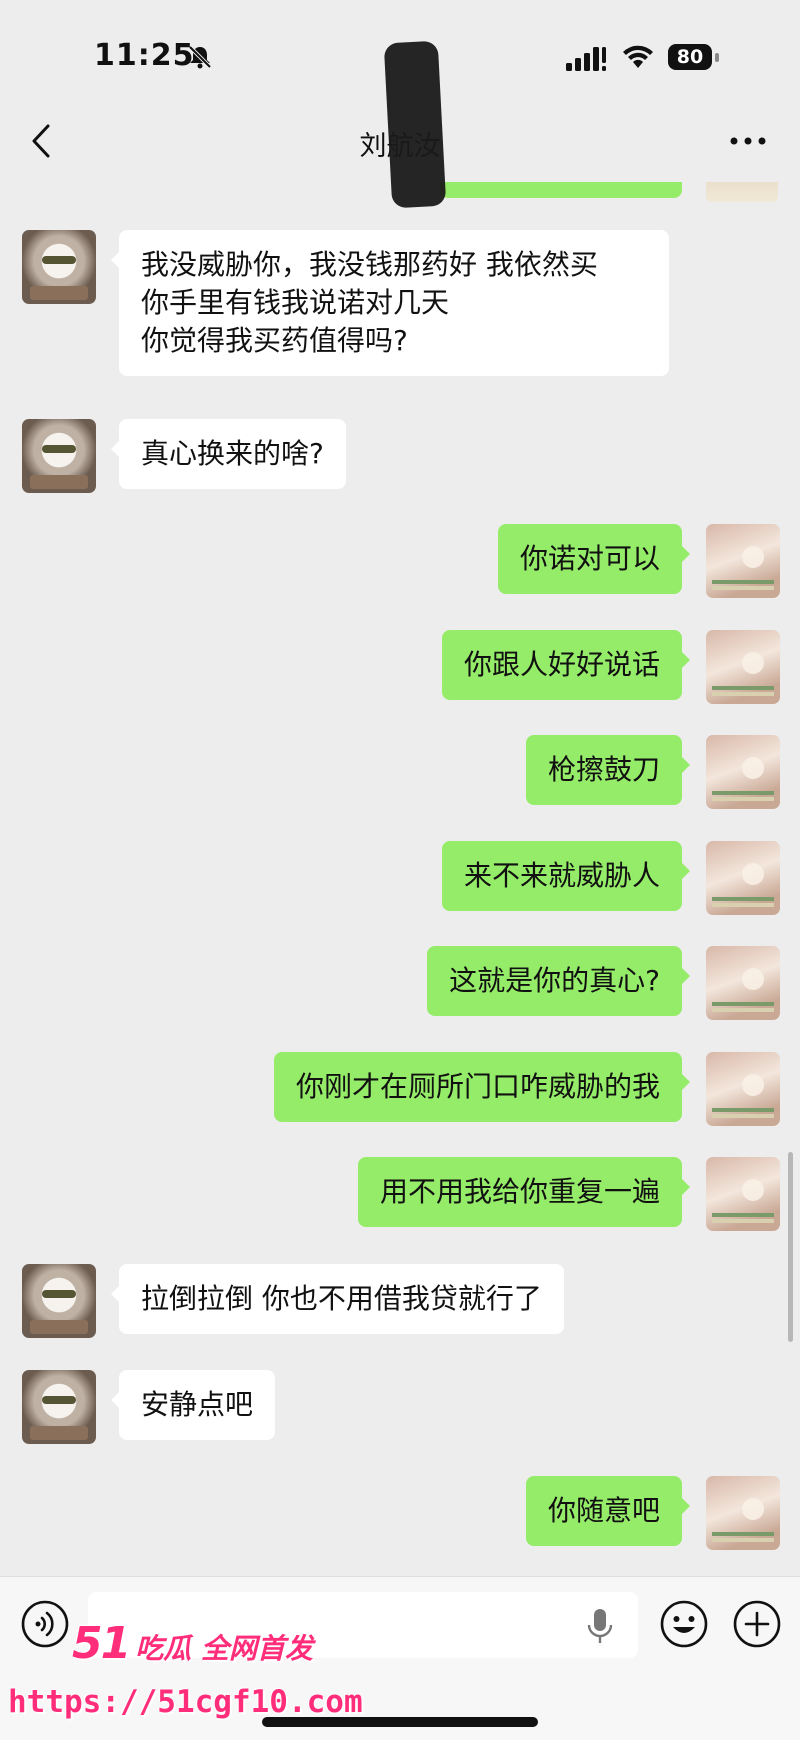 The width and height of the screenshot is (800, 1740). I want to click on message-bubble: 用不用我给你重复一遍, so click(524, 1192).